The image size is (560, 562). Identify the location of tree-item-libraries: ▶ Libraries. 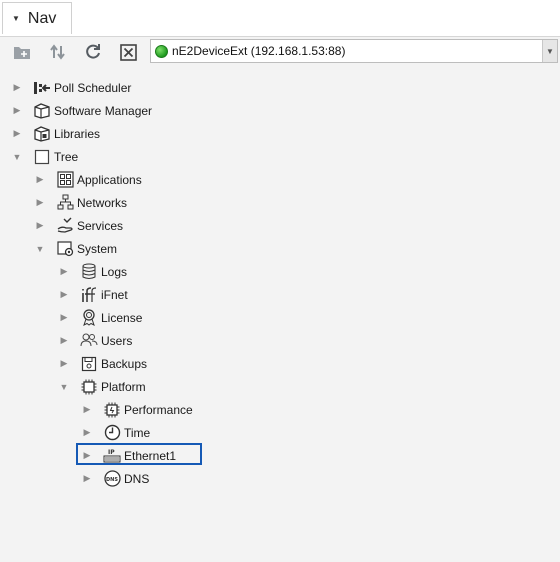
(55, 133).